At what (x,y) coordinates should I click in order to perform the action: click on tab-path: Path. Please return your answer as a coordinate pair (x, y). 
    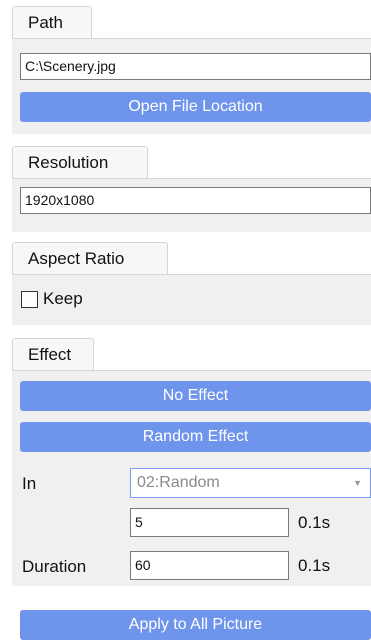
    Looking at the image, I should click on (52, 22).